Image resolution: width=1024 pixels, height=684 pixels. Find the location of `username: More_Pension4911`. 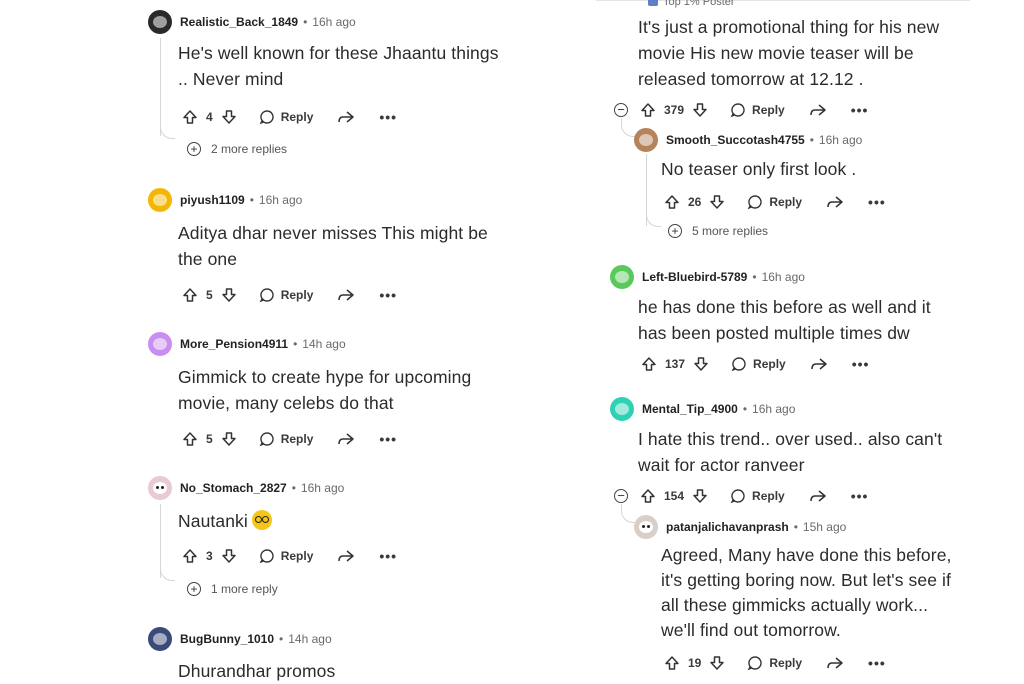

username: More_Pension4911 is located at coordinates (234, 344).